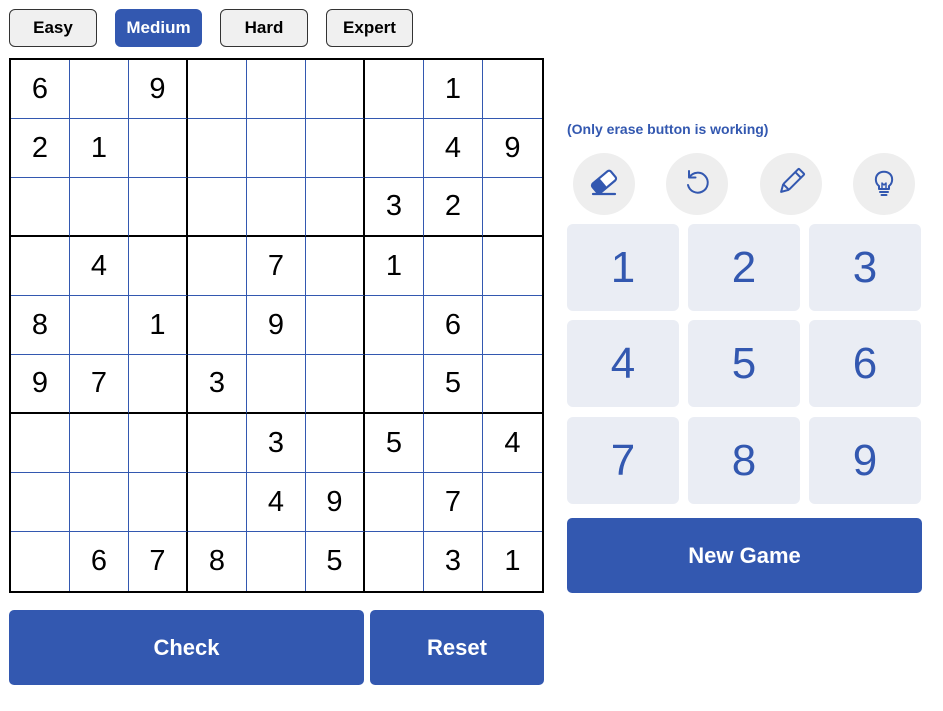  What do you see at coordinates (40, 148) in the screenshot?
I see `board-cell-r2-c1: 2` at bounding box center [40, 148].